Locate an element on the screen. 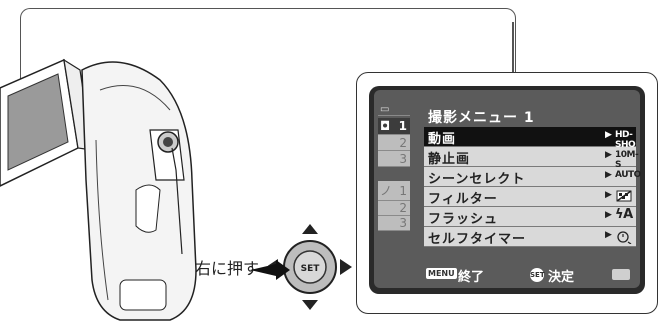 The image size is (662, 324). tab-header-icon: ▭ is located at coordinates (394, 110).